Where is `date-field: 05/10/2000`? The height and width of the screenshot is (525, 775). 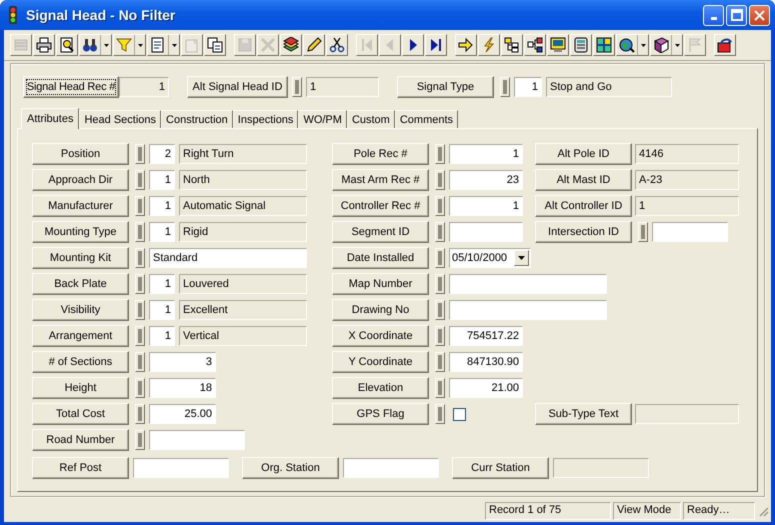
date-field: 05/10/2000 is located at coordinates (490, 258).